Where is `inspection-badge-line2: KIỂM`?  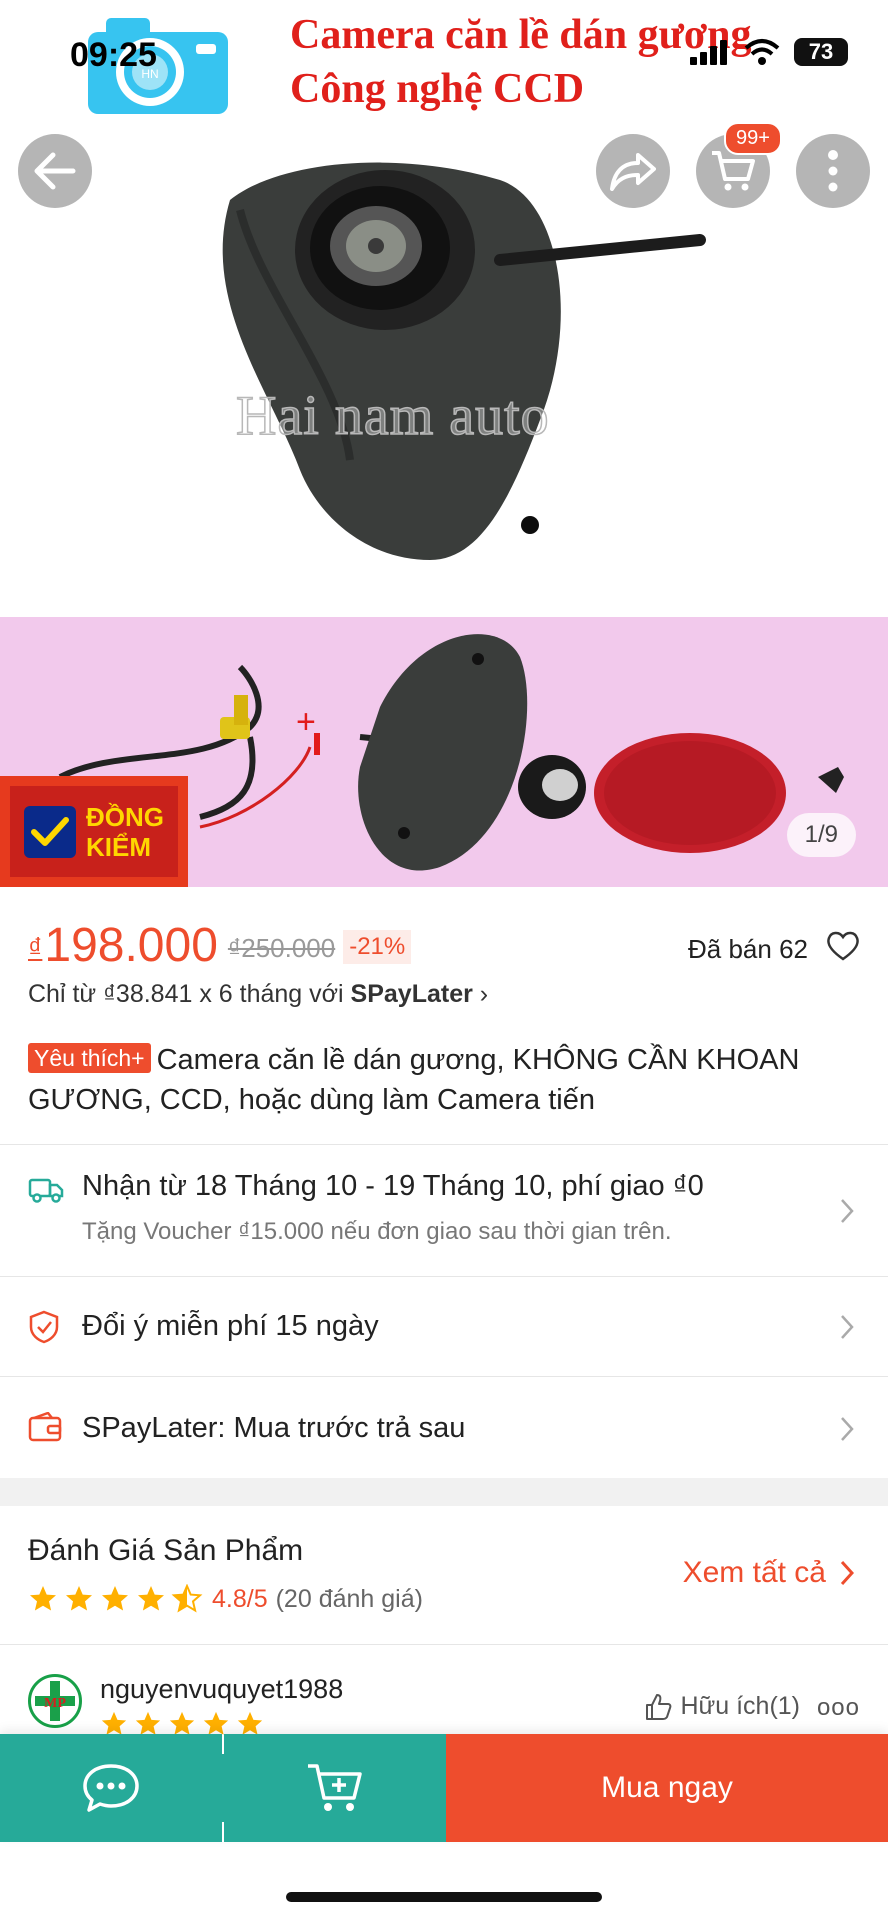 inspection-badge-line2: KIỂM is located at coordinates (118, 846).